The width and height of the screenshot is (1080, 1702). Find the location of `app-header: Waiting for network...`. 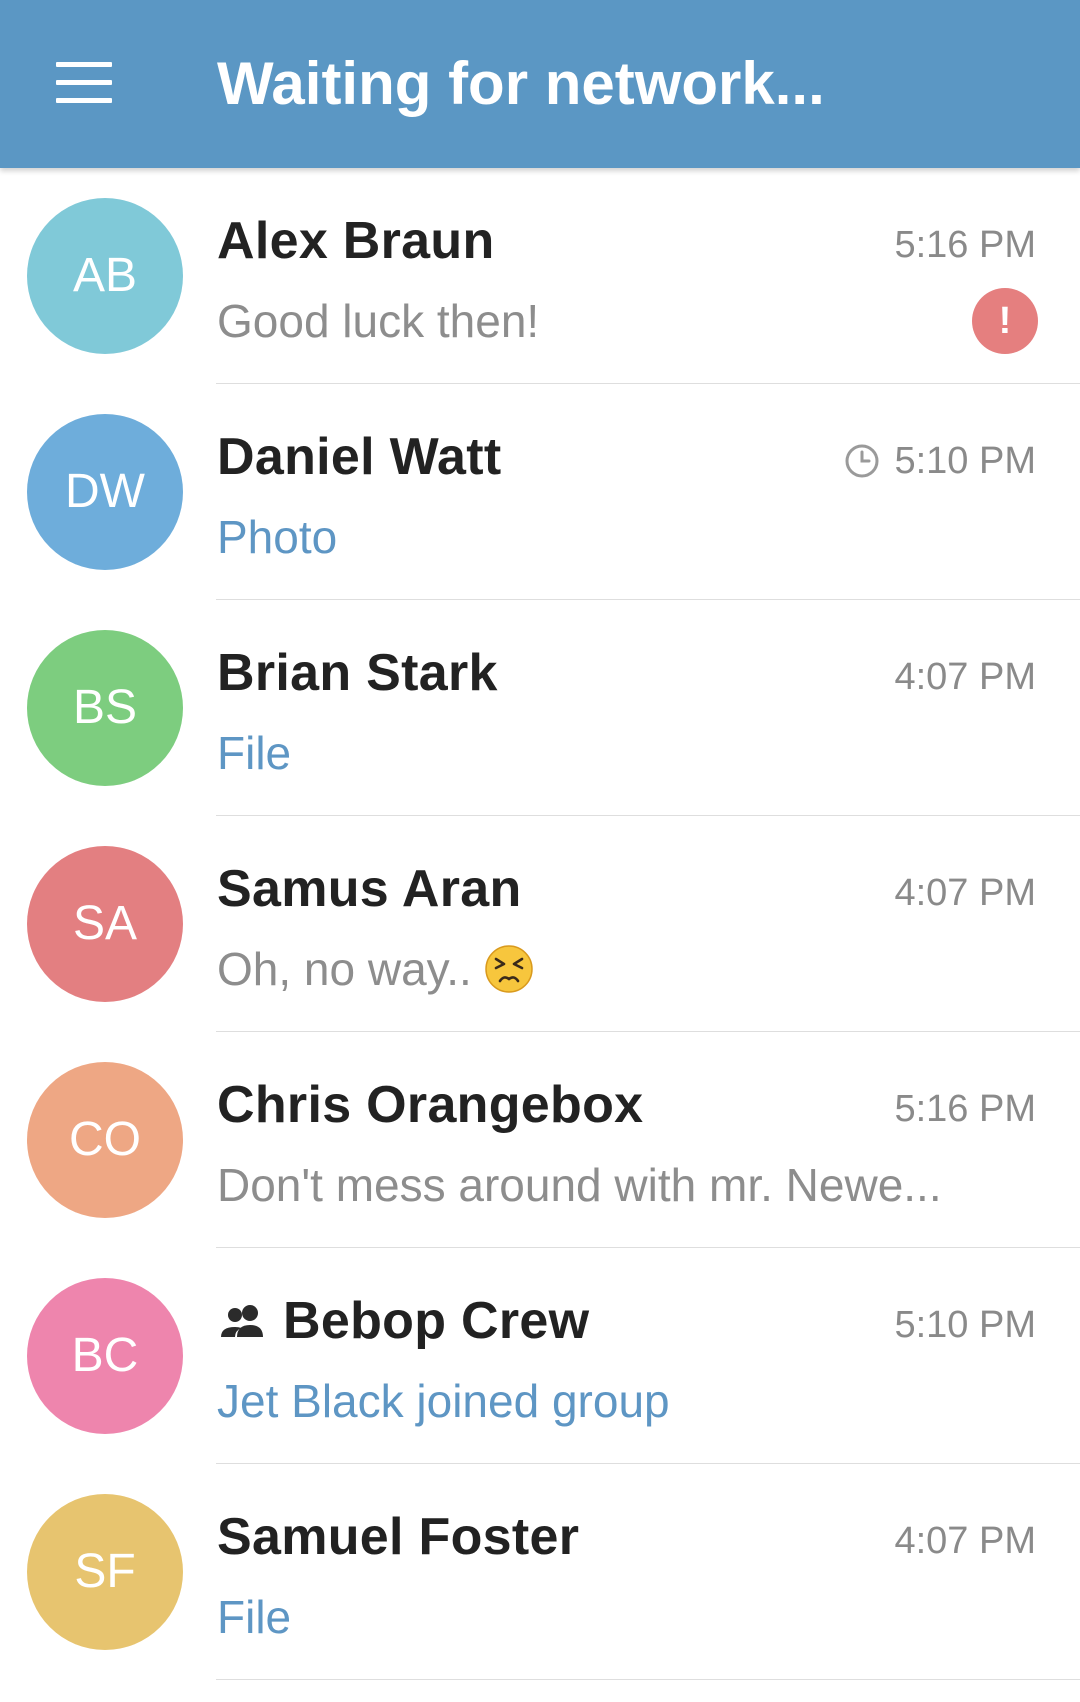

app-header: Waiting for network... is located at coordinates (540, 84).